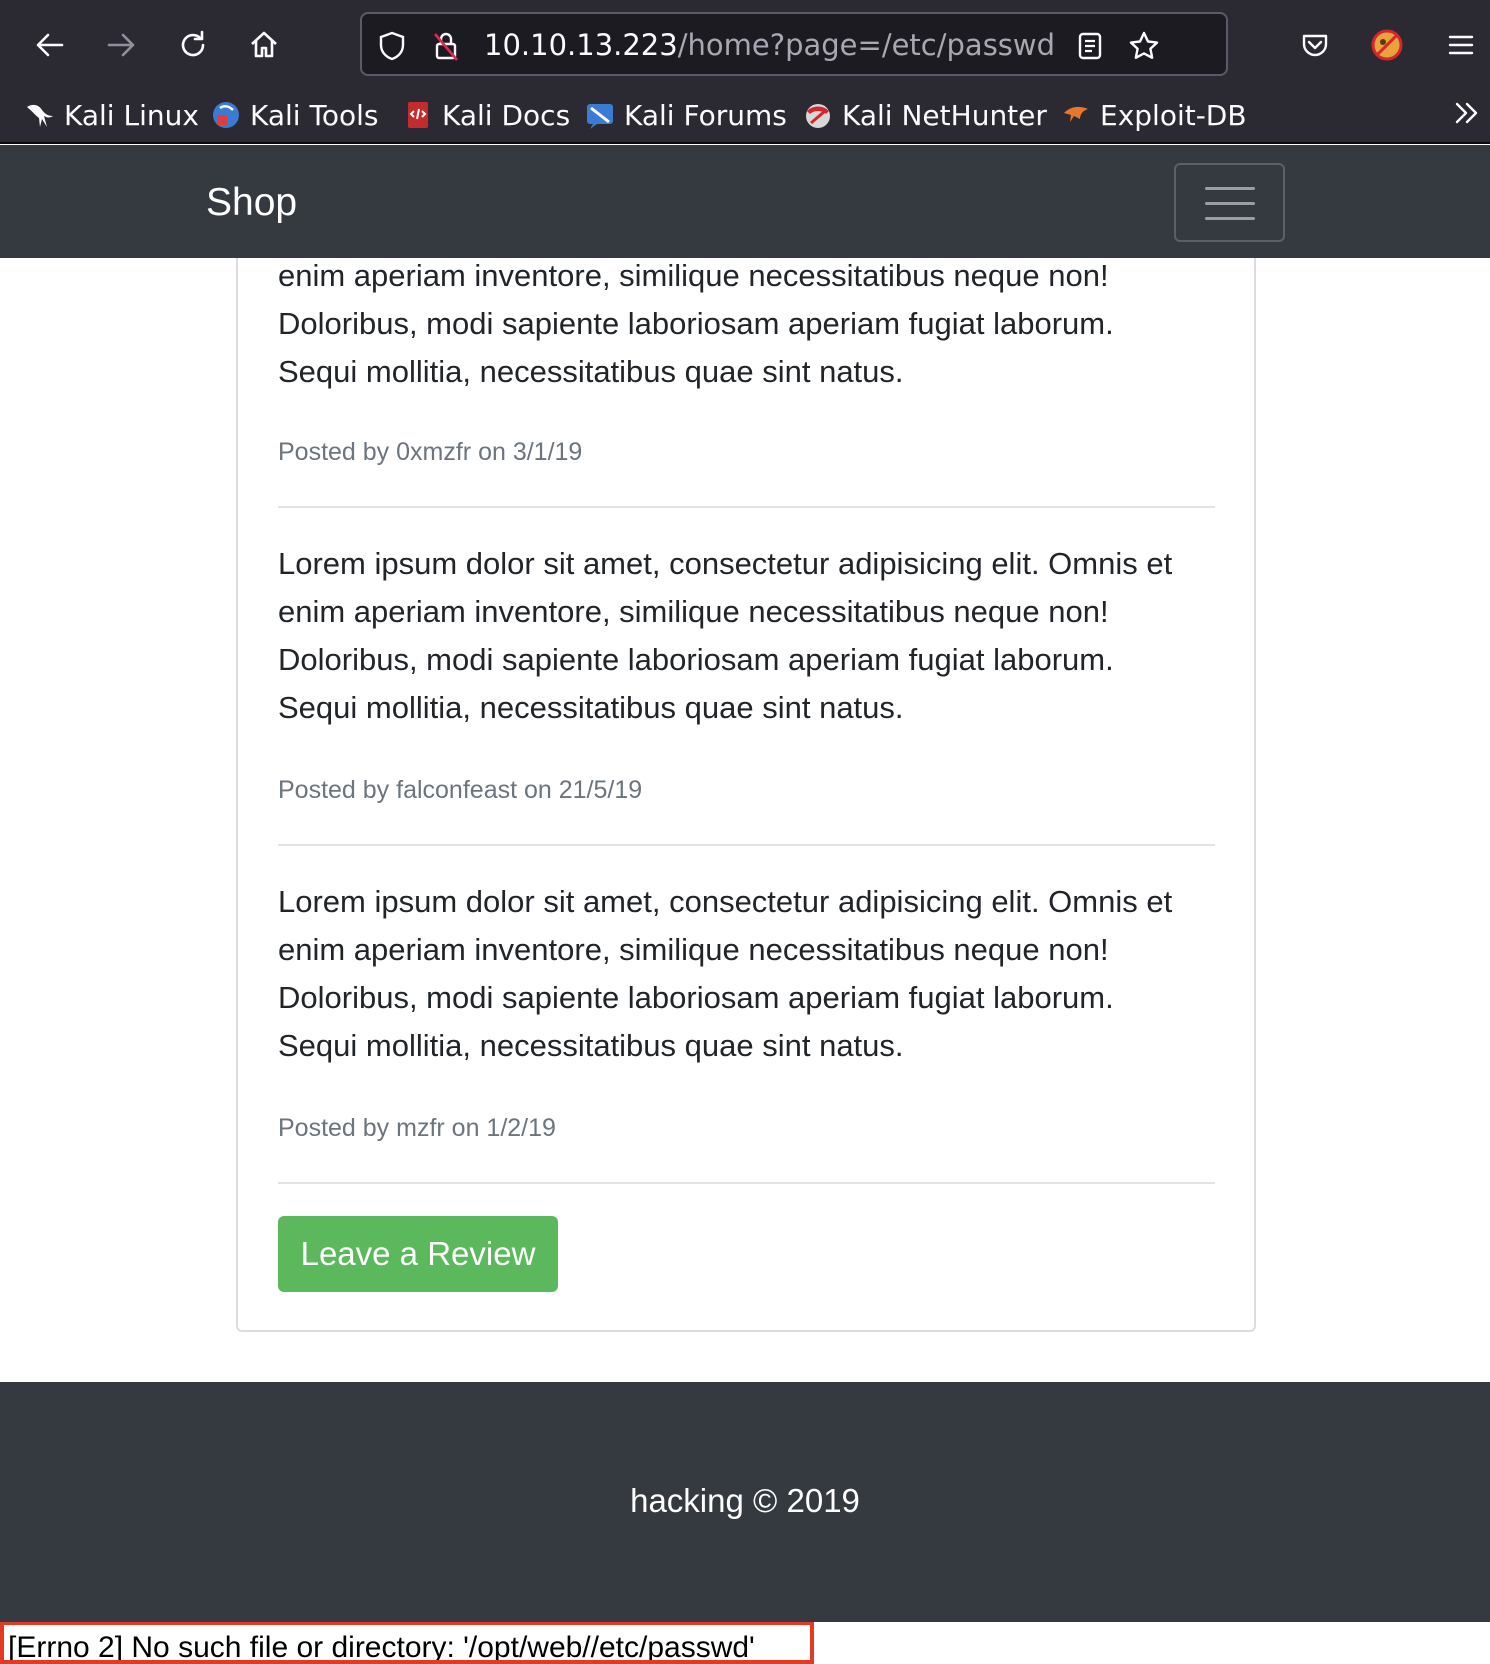 Image resolution: width=1490 pixels, height=1664 pixels. I want to click on reload-icon, so click(193, 45).